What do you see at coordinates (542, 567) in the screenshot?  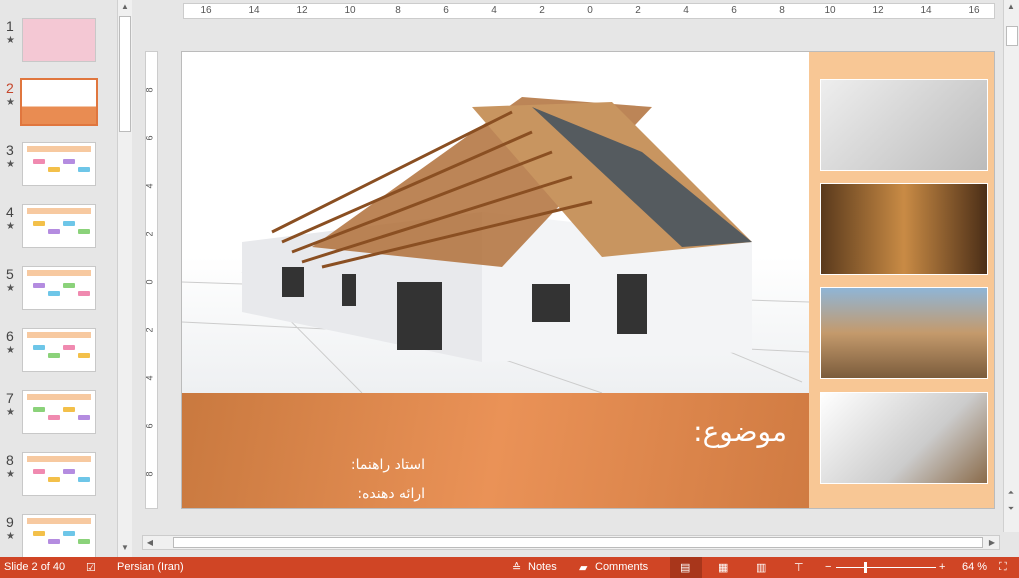 I see `notes-button: Notes` at bounding box center [542, 567].